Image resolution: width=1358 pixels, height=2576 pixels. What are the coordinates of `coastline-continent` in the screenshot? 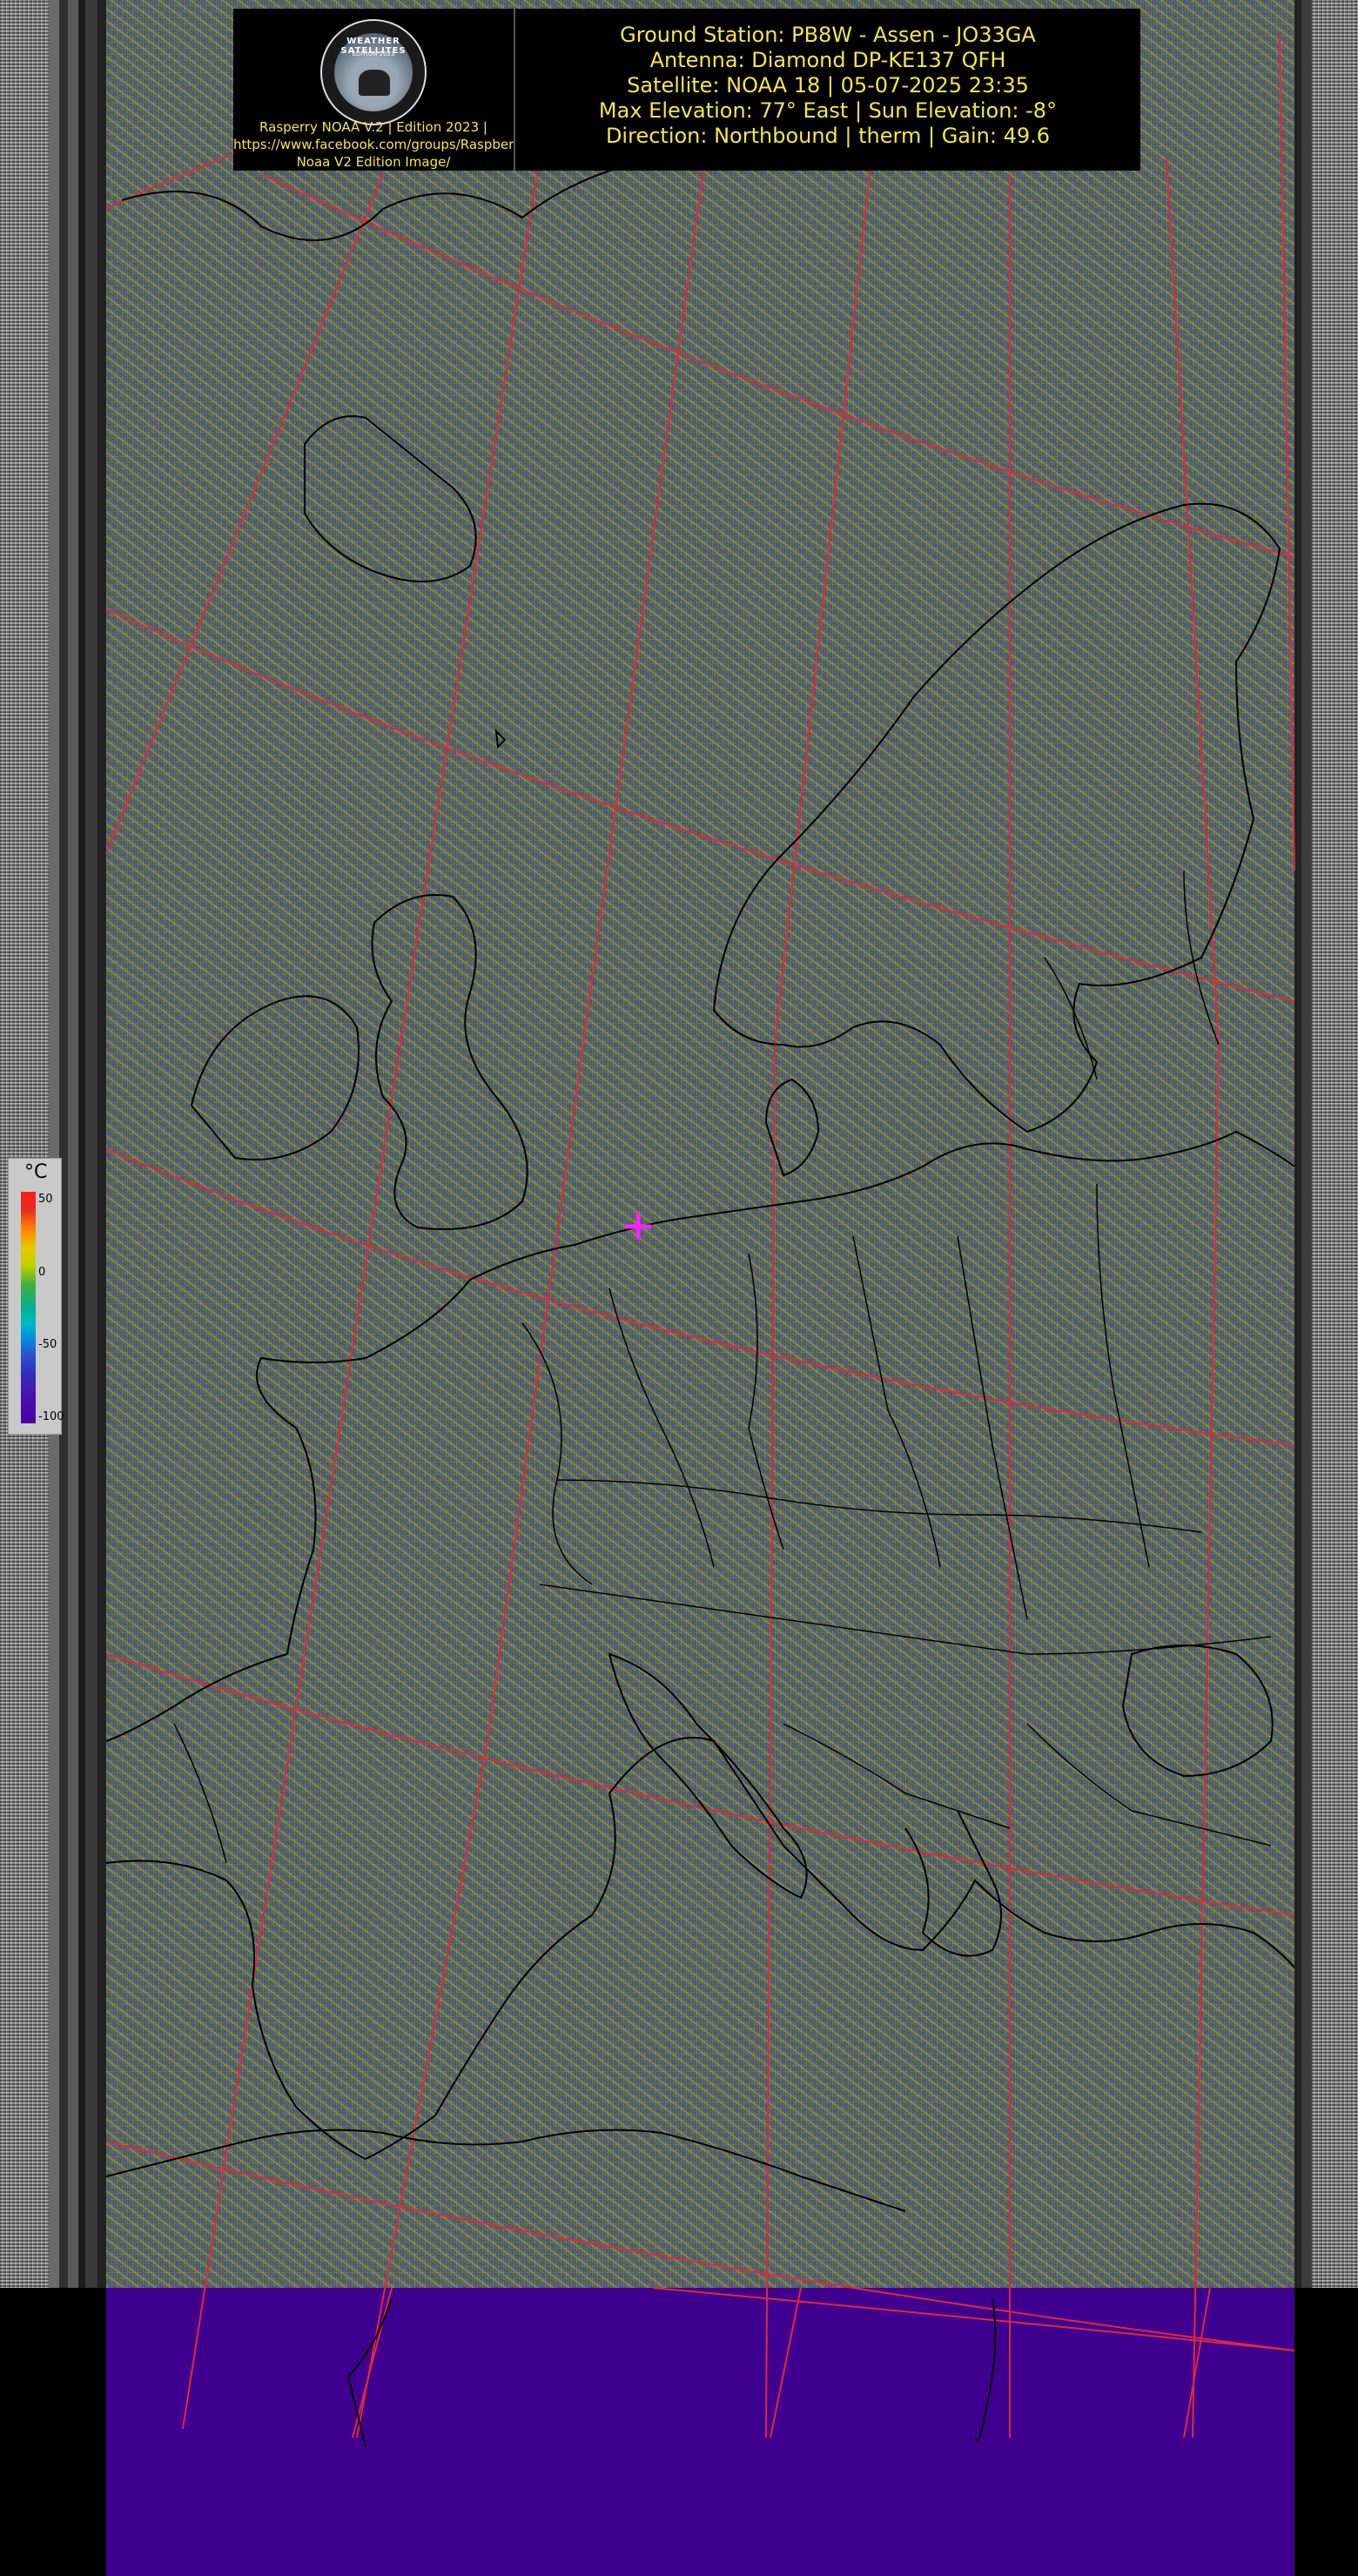 It's located at (882, 1205).